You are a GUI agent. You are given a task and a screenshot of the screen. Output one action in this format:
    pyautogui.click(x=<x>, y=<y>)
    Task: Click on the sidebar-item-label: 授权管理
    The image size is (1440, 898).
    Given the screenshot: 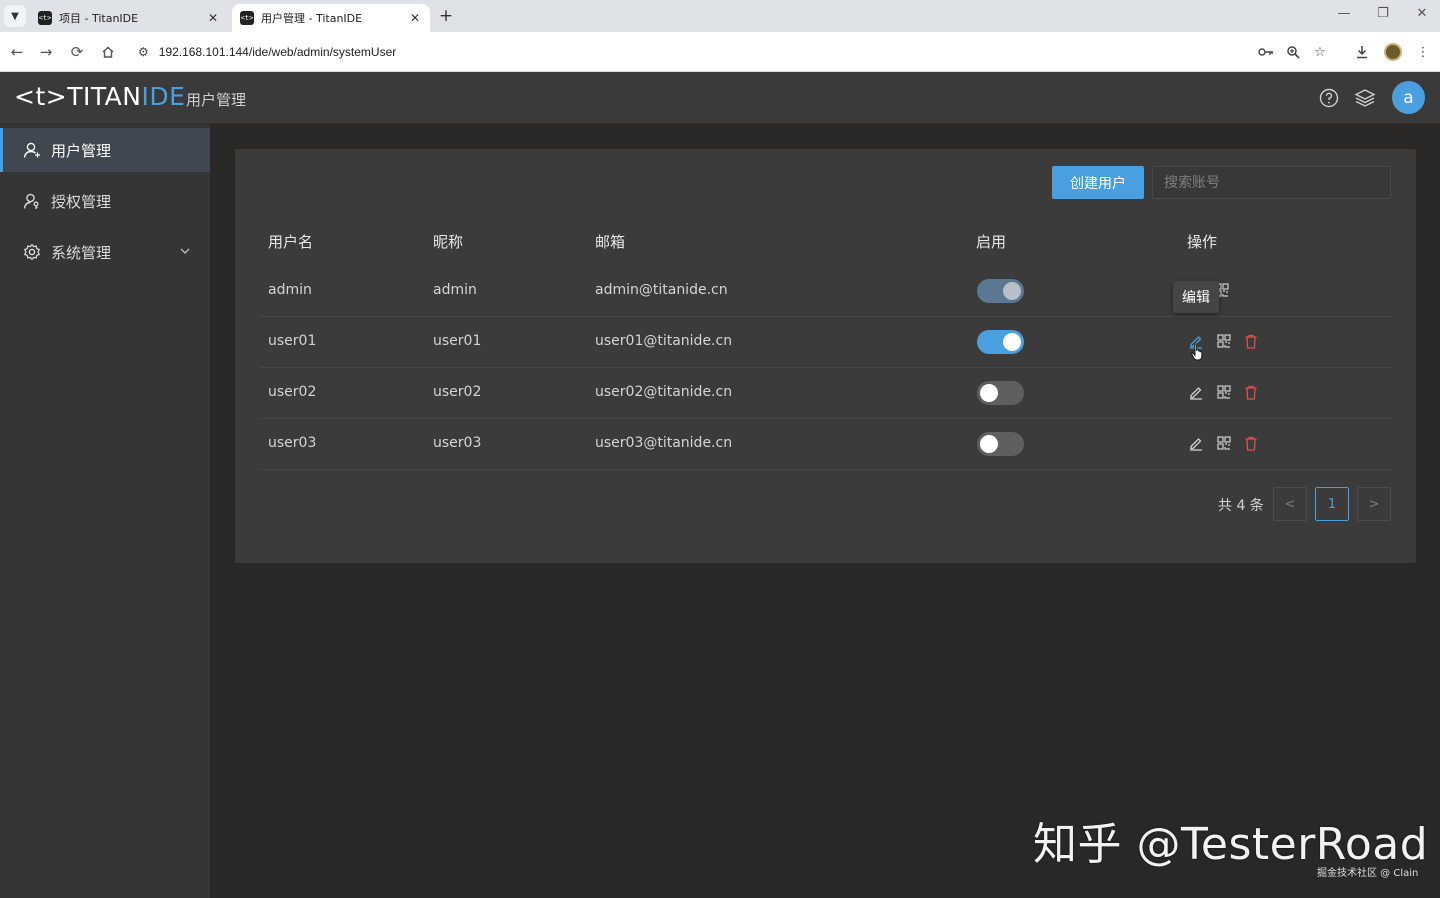 What is the action you would take?
    pyautogui.click(x=81, y=201)
    